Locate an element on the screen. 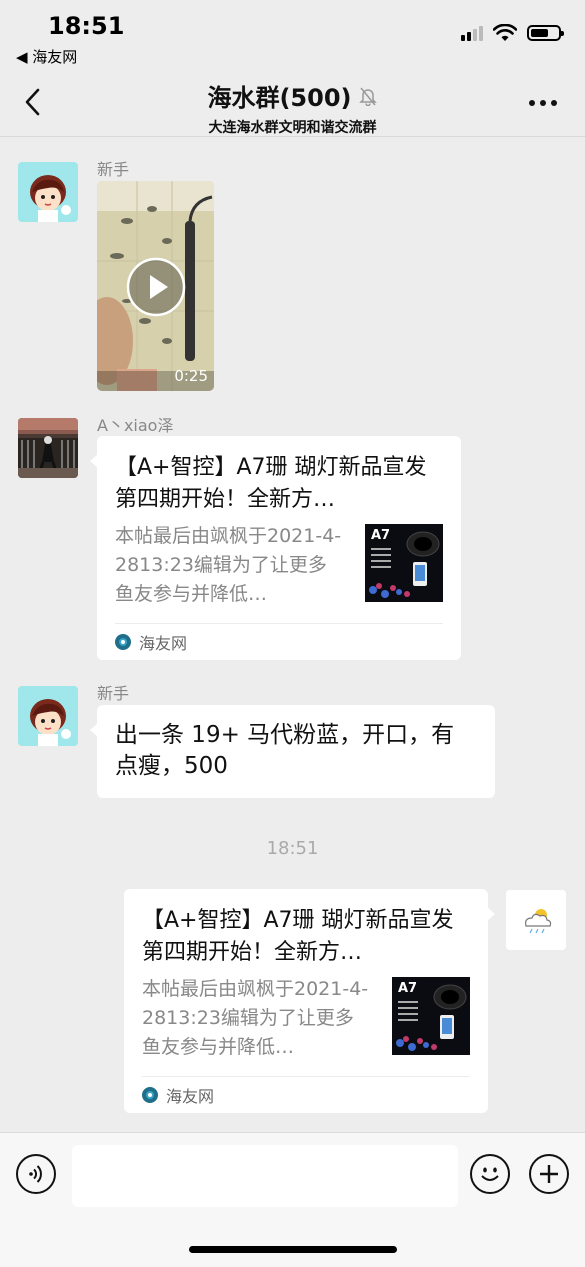 The image size is (585, 1267). cellular-signal-icon is located at coordinates (472, 33).